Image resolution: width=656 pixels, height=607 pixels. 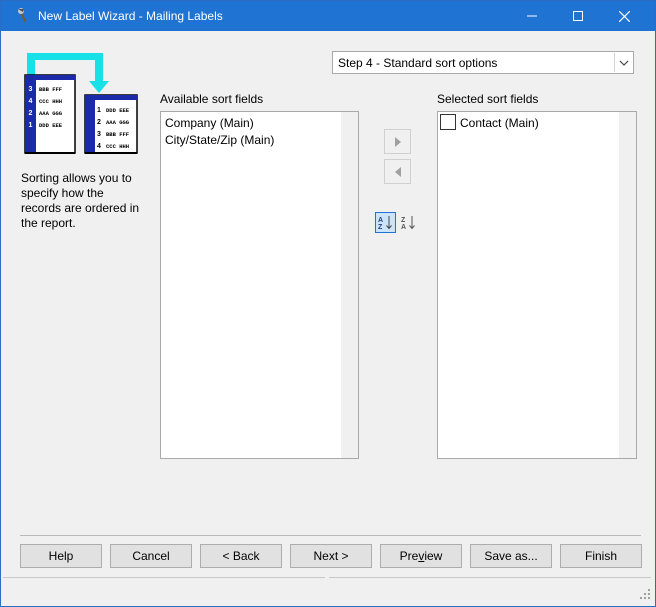 I want to click on list-item: City/State/Zip (Main), so click(x=219, y=140).